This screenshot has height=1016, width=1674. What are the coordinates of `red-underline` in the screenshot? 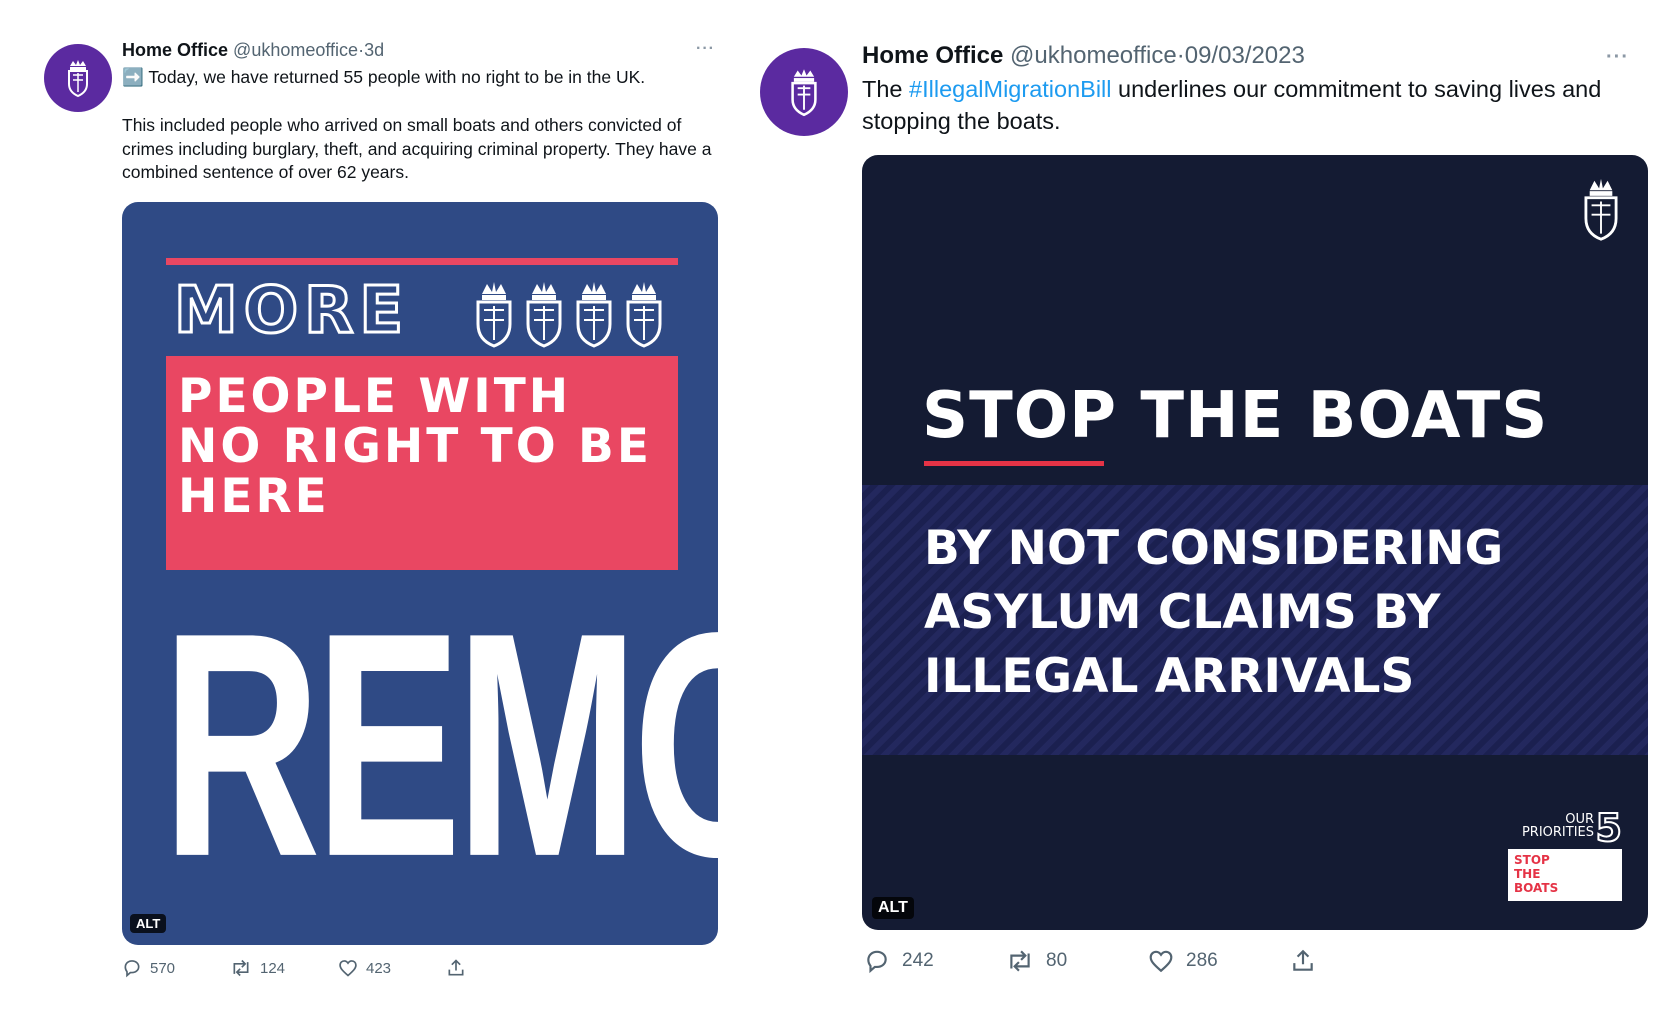 It's located at (1014, 463).